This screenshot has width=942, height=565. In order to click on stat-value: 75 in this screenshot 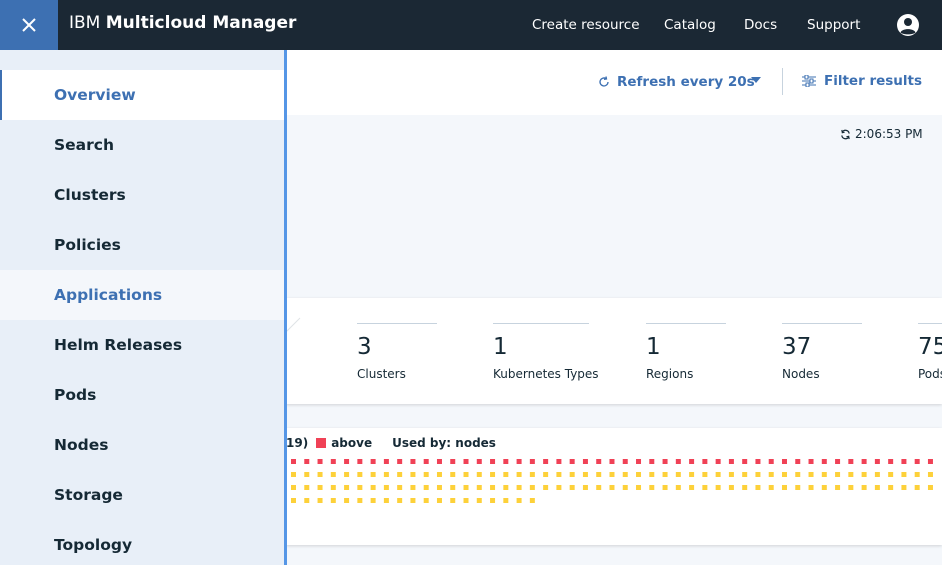, I will do `click(930, 347)`.